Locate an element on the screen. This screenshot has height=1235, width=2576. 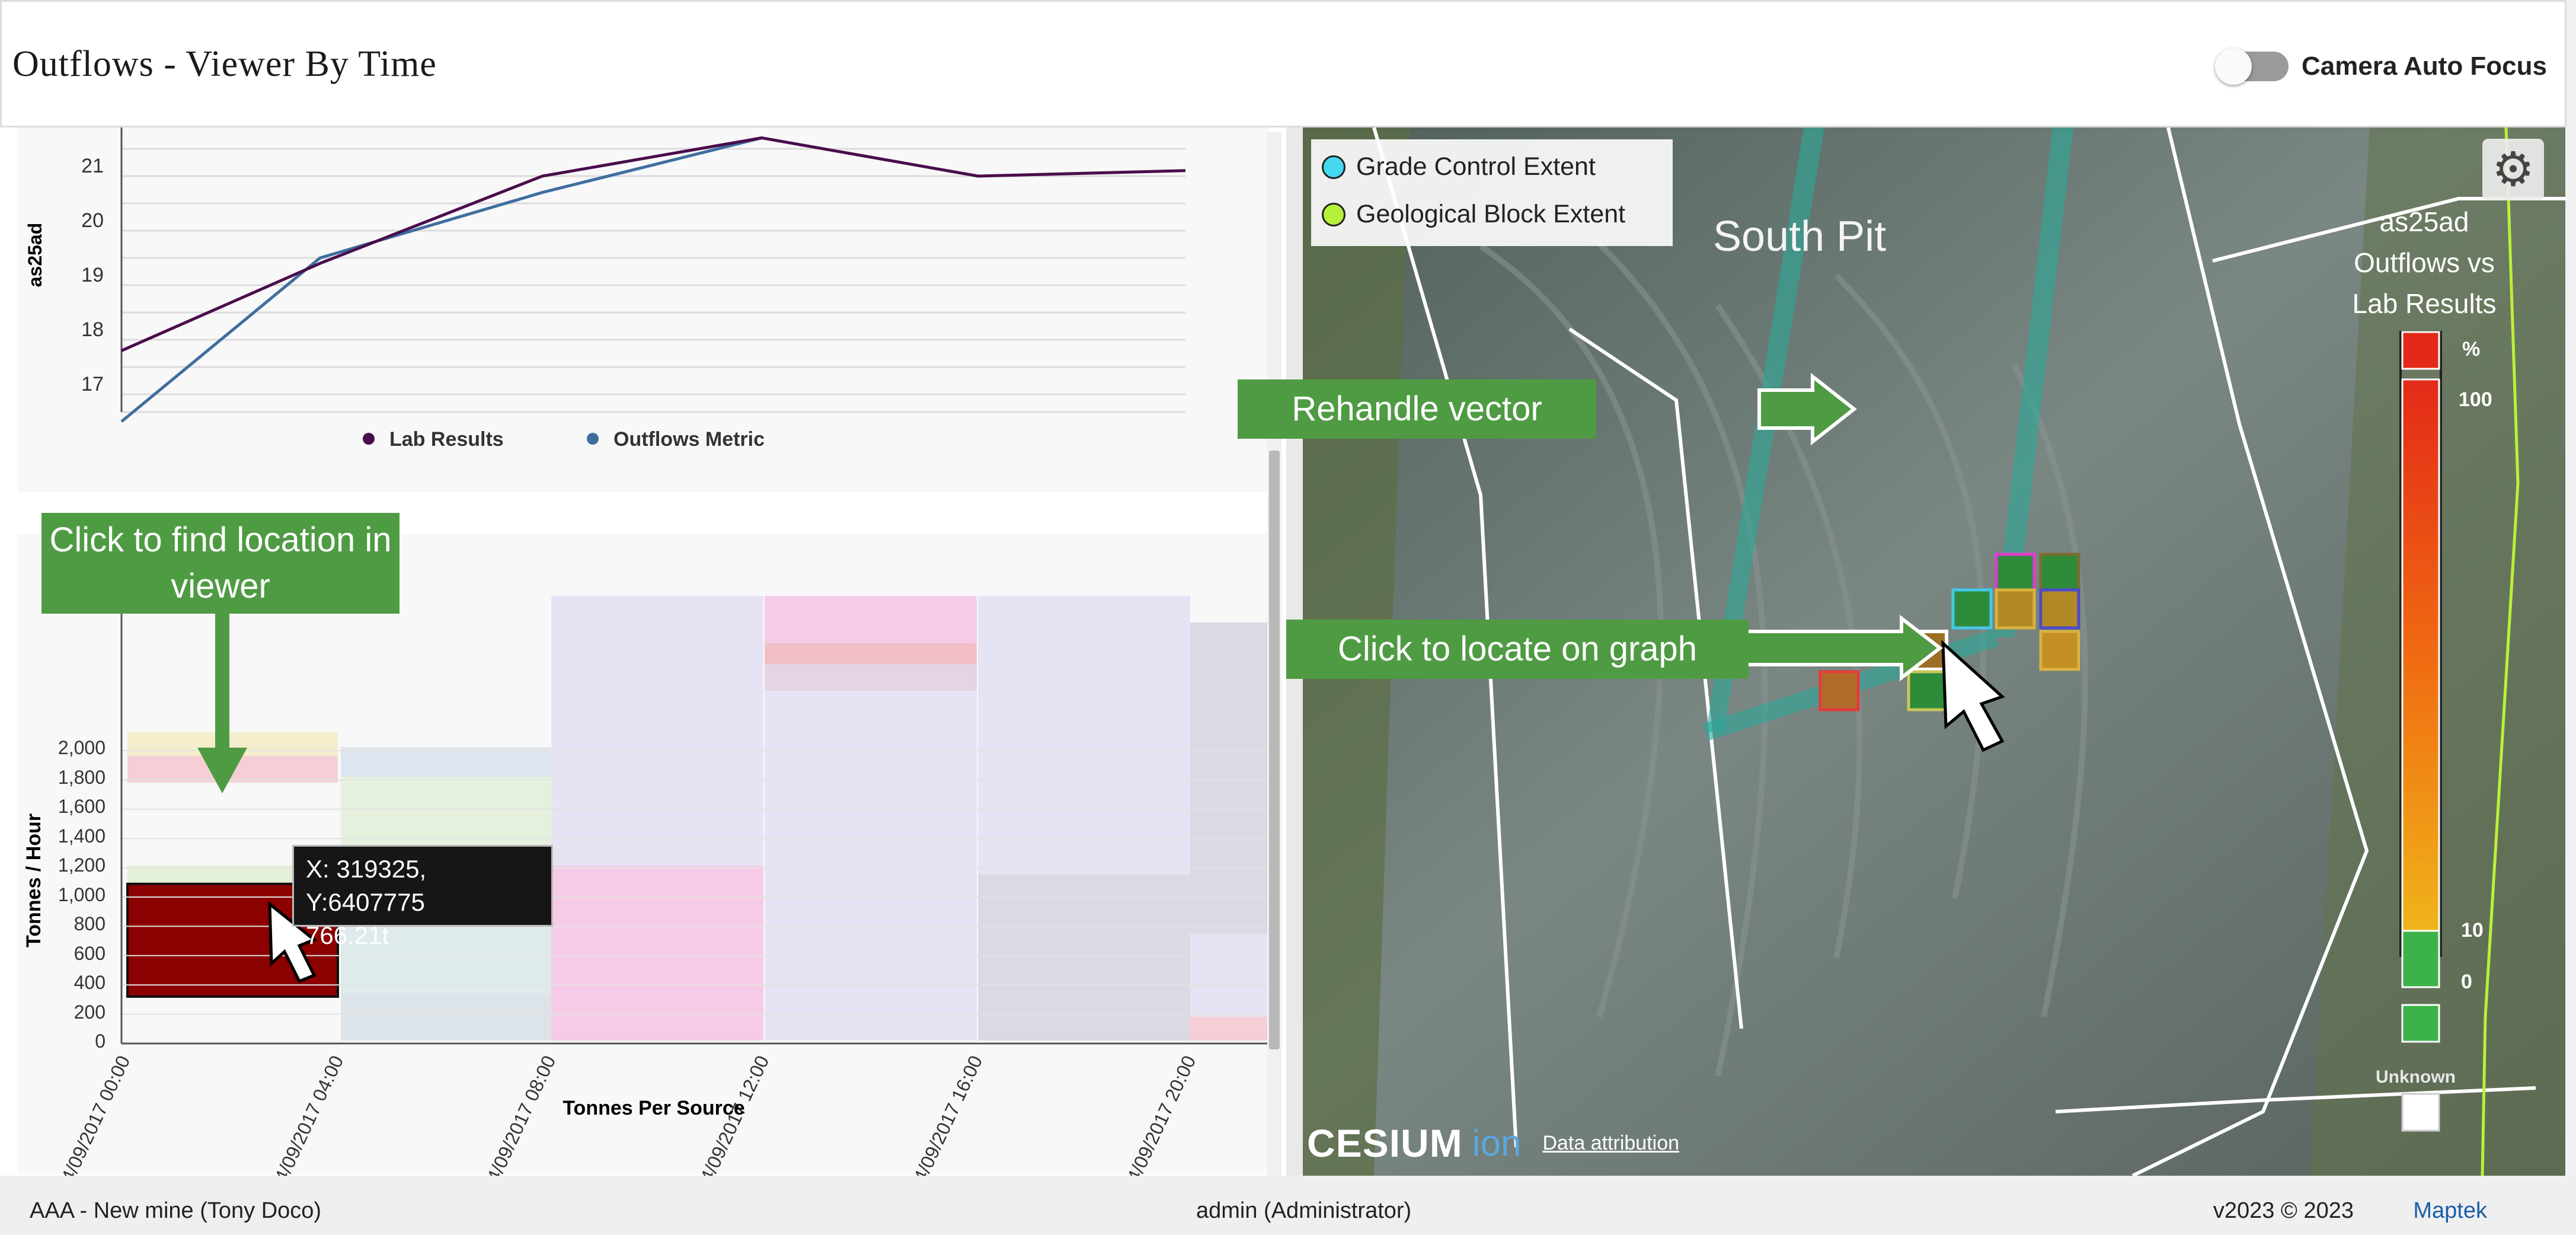
camera-auto-focus-label: Camera Auto Focus is located at coordinates (2424, 66).